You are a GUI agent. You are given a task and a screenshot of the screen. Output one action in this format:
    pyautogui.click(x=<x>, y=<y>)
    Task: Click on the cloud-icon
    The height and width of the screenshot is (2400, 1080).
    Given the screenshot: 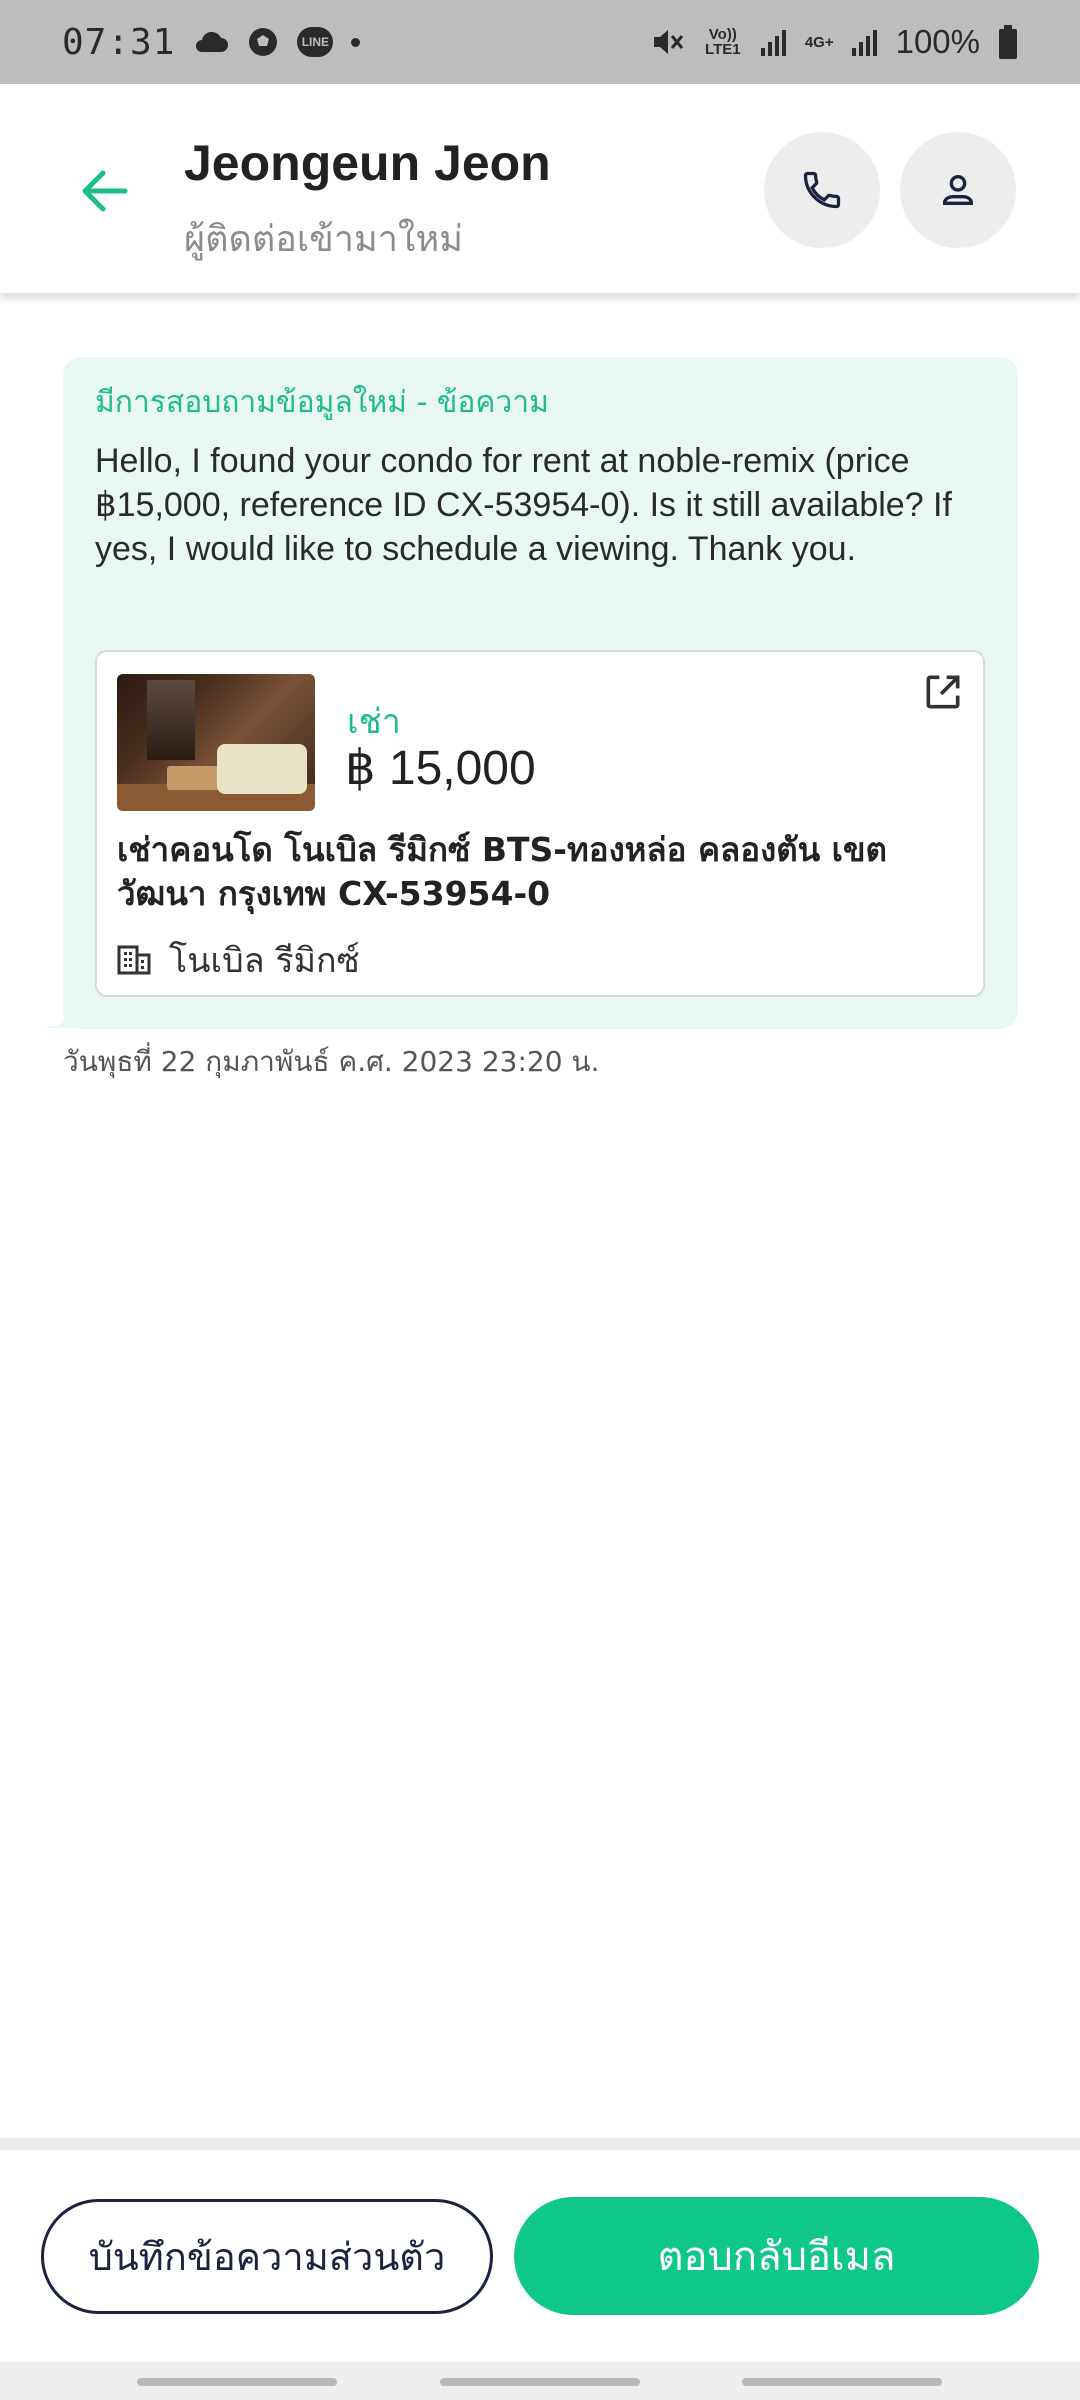 What is the action you would take?
    pyautogui.click(x=211, y=42)
    